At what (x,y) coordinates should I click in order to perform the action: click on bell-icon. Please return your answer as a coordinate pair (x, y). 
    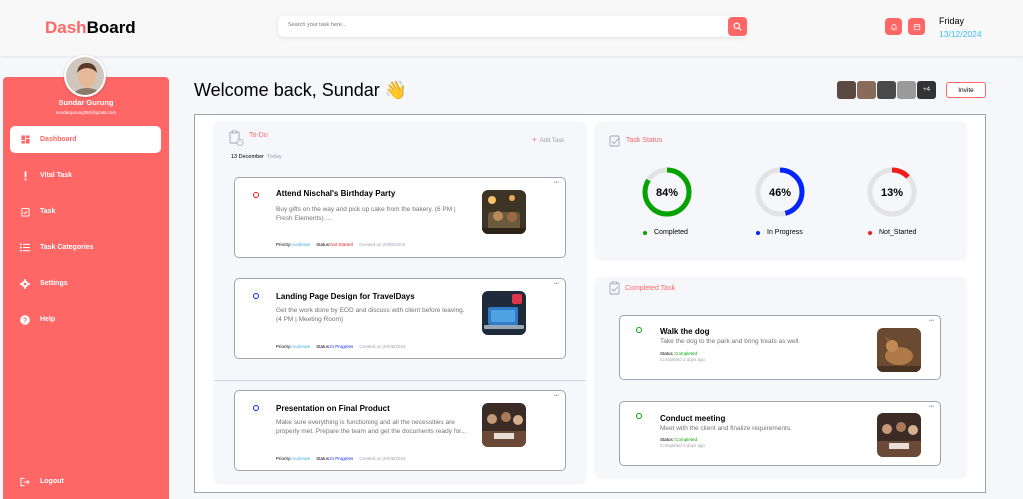
    Looking at the image, I should click on (893, 27).